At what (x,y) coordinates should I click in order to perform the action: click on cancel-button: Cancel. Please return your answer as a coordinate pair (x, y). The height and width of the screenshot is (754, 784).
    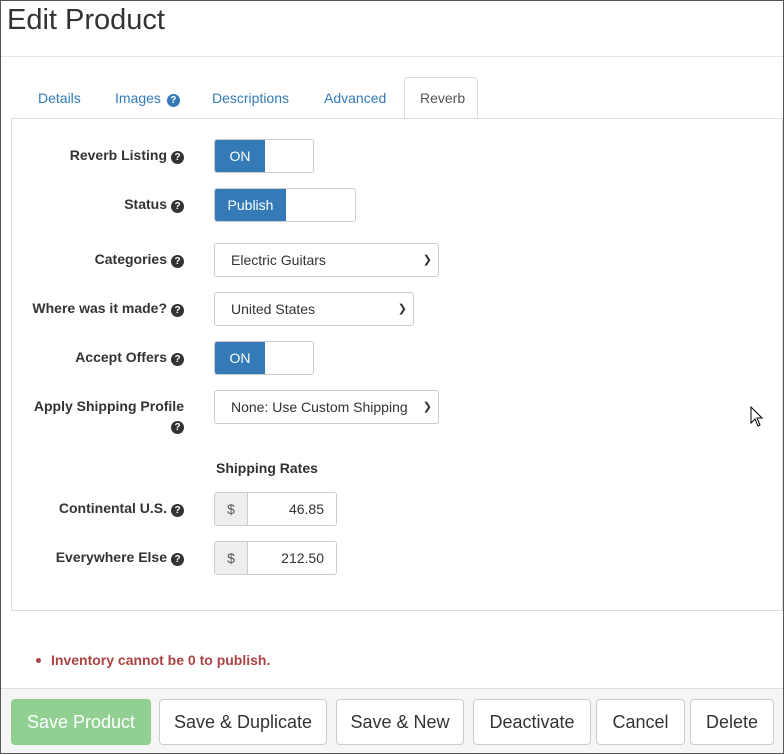
    Looking at the image, I should click on (640, 722).